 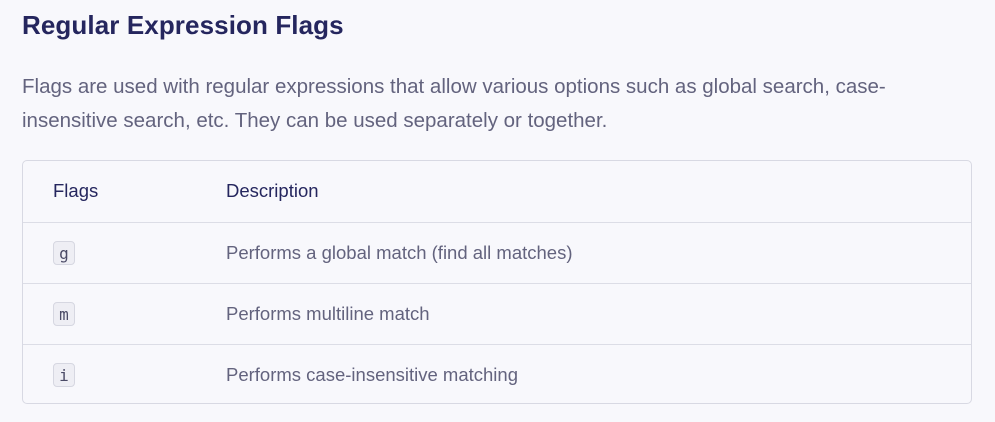 I want to click on description-cell: Performs case-insensitive matching, so click(x=372, y=374).